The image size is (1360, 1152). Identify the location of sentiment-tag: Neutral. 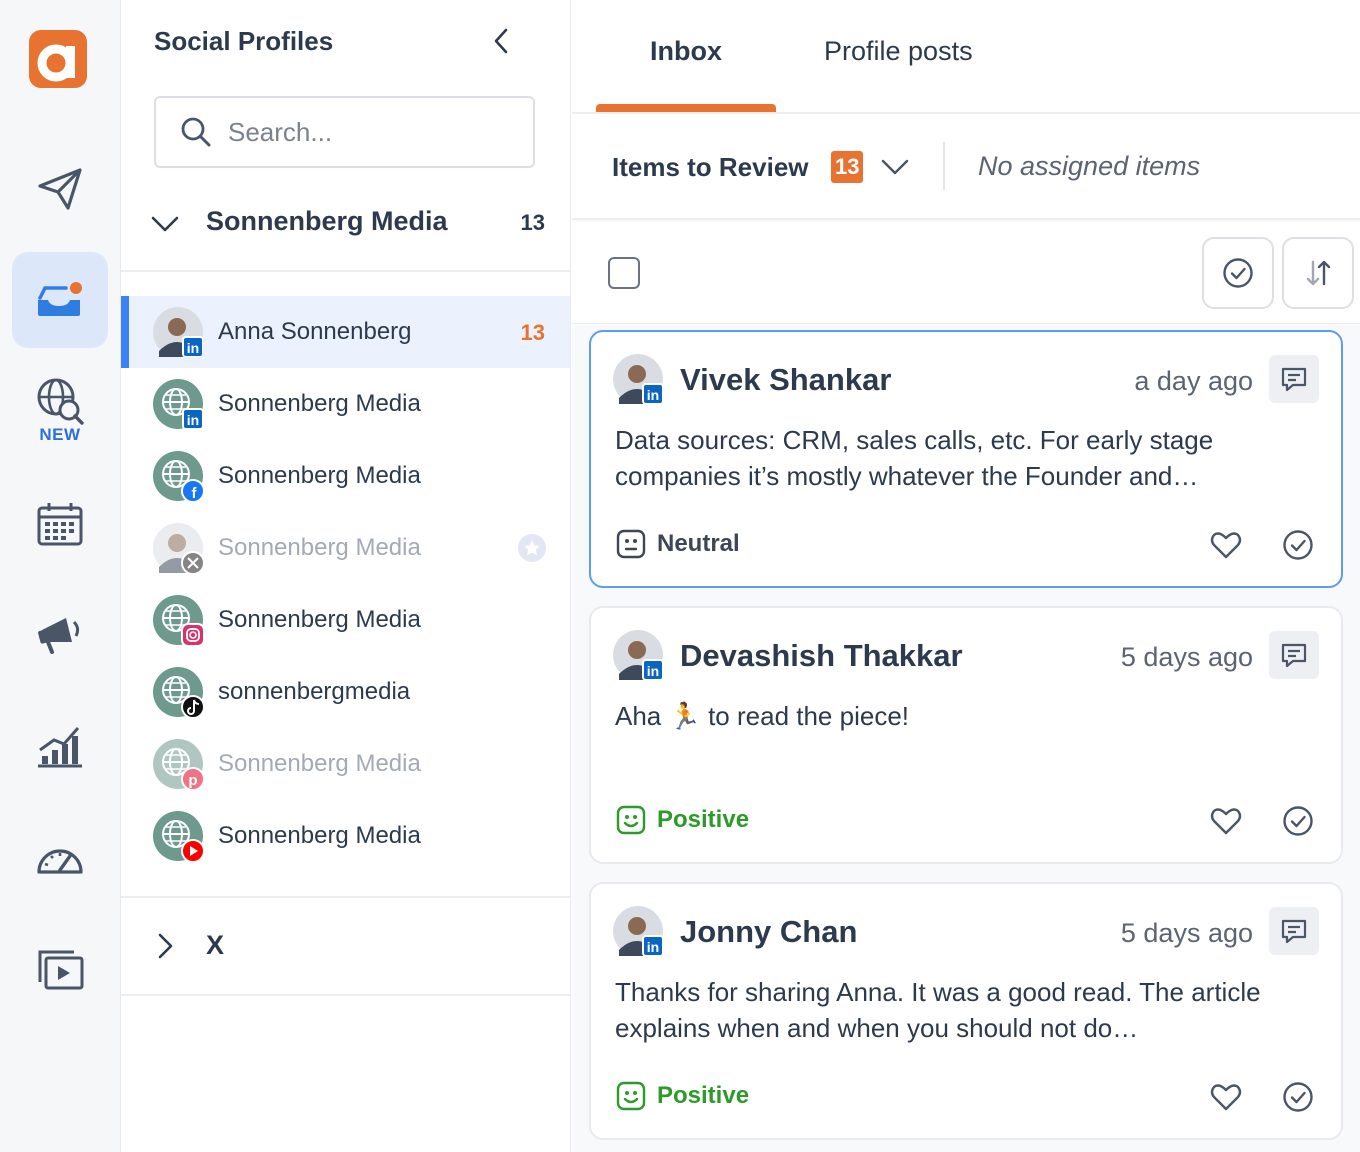
(677, 544).